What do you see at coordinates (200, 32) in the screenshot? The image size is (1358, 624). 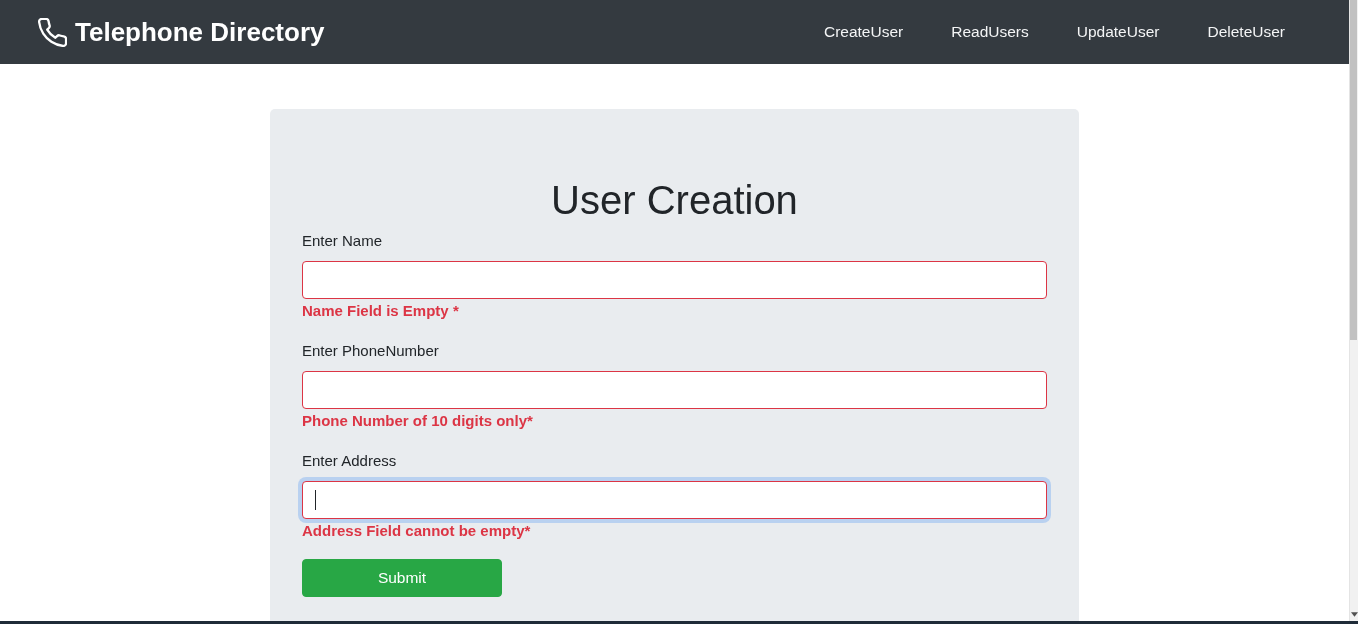 I see `brand-link: Telephone Directory` at bounding box center [200, 32].